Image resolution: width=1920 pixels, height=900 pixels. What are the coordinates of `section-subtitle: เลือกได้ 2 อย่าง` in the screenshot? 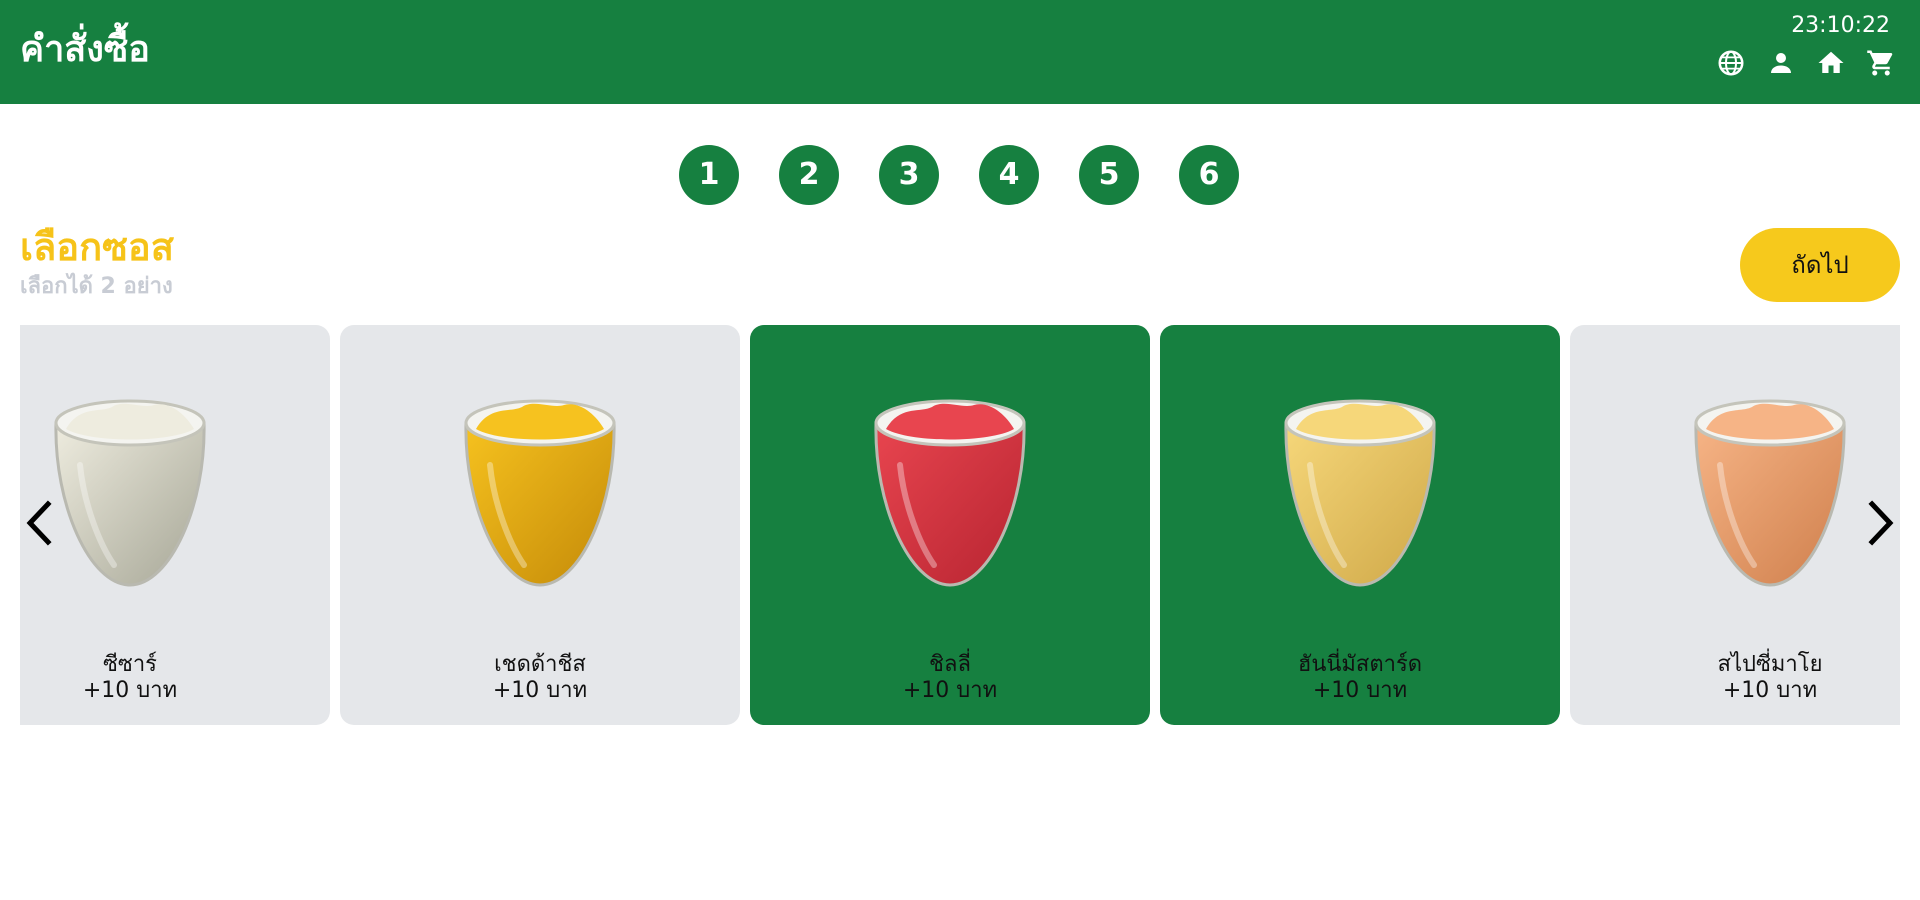 It's located at (96, 286).